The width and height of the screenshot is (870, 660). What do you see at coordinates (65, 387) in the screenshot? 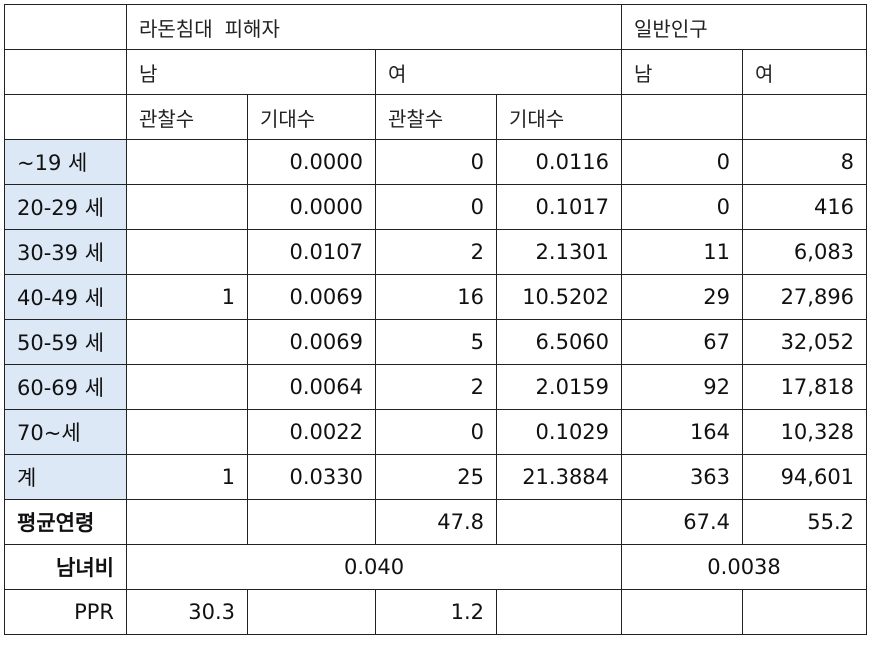
I see `age-group-label: 60-69 세` at bounding box center [65, 387].